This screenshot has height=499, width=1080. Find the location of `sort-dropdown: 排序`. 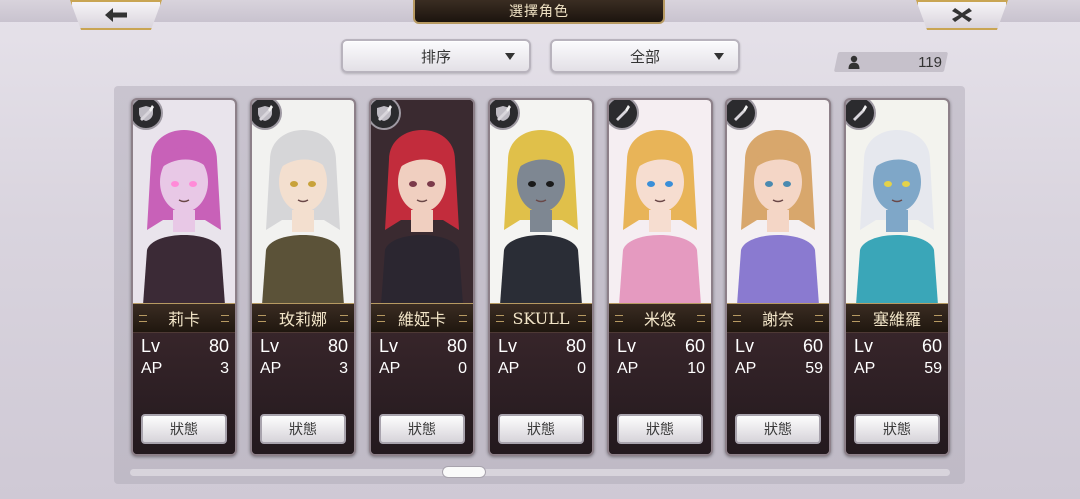

sort-dropdown: 排序 is located at coordinates (436, 56).